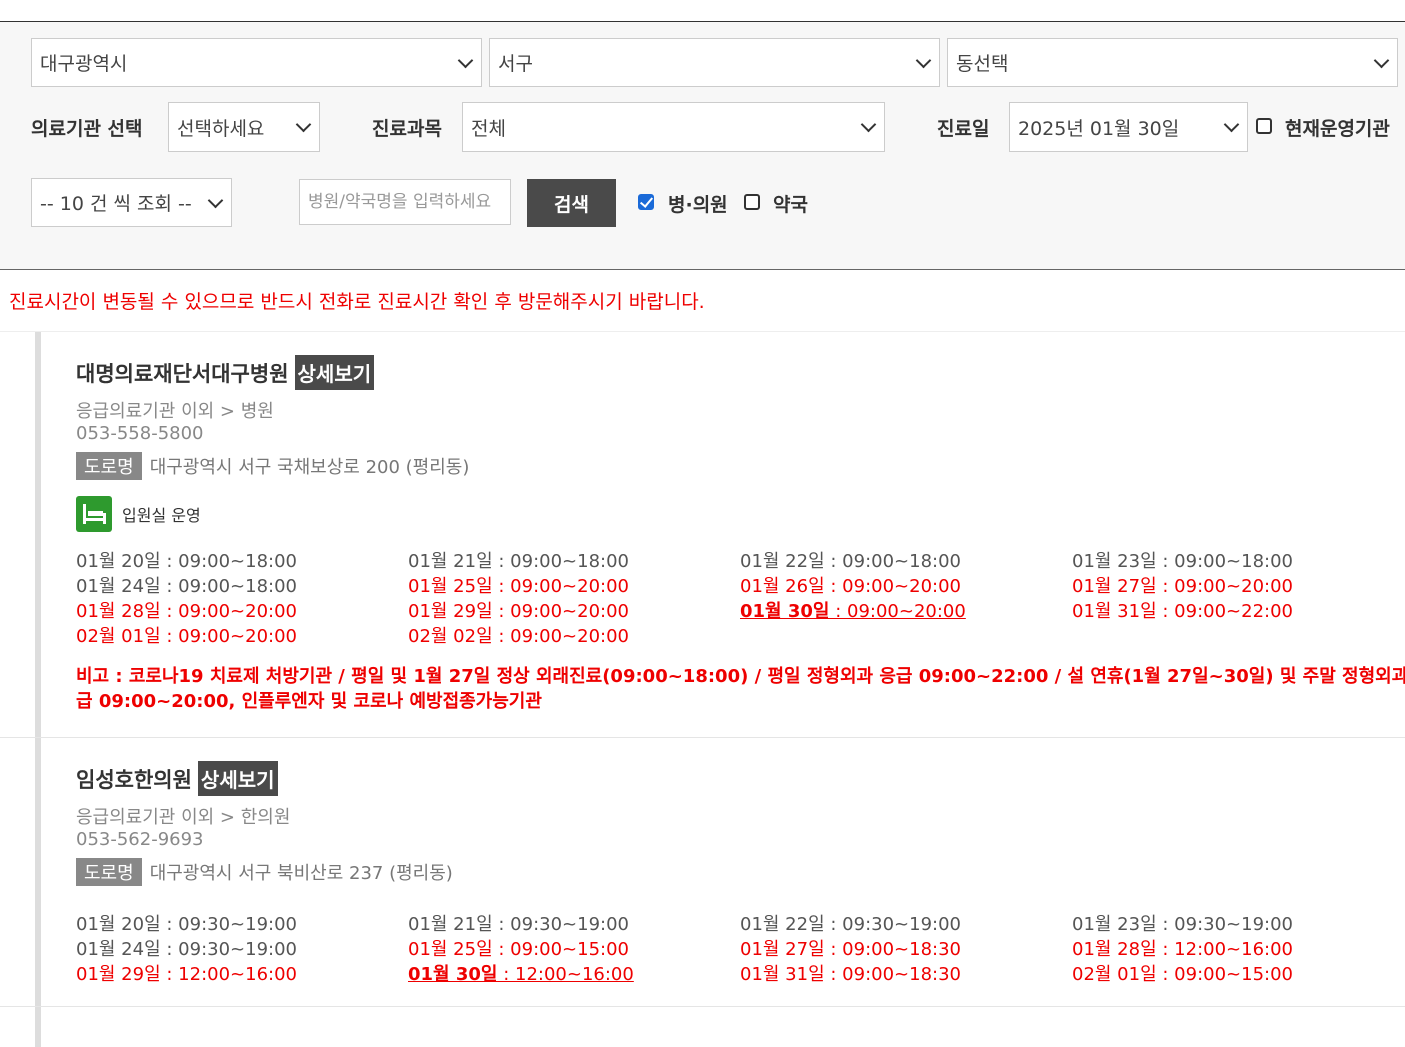 Image resolution: width=1405 pixels, height=1047 pixels. What do you see at coordinates (1114, 561) in the screenshot?
I see `schedule-date: 01월 23일` at bounding box center [1114, 561].